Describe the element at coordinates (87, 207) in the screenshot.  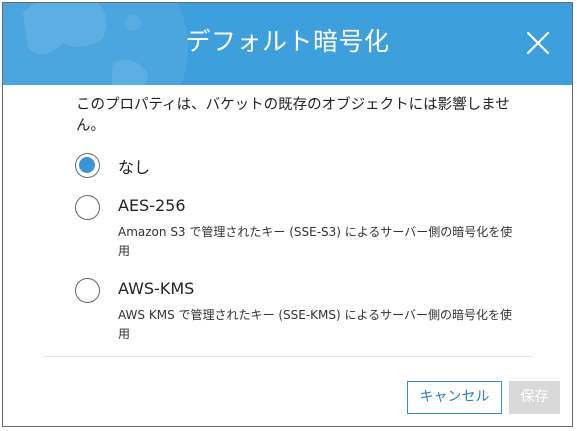
I see `radio-aes256` at that location.